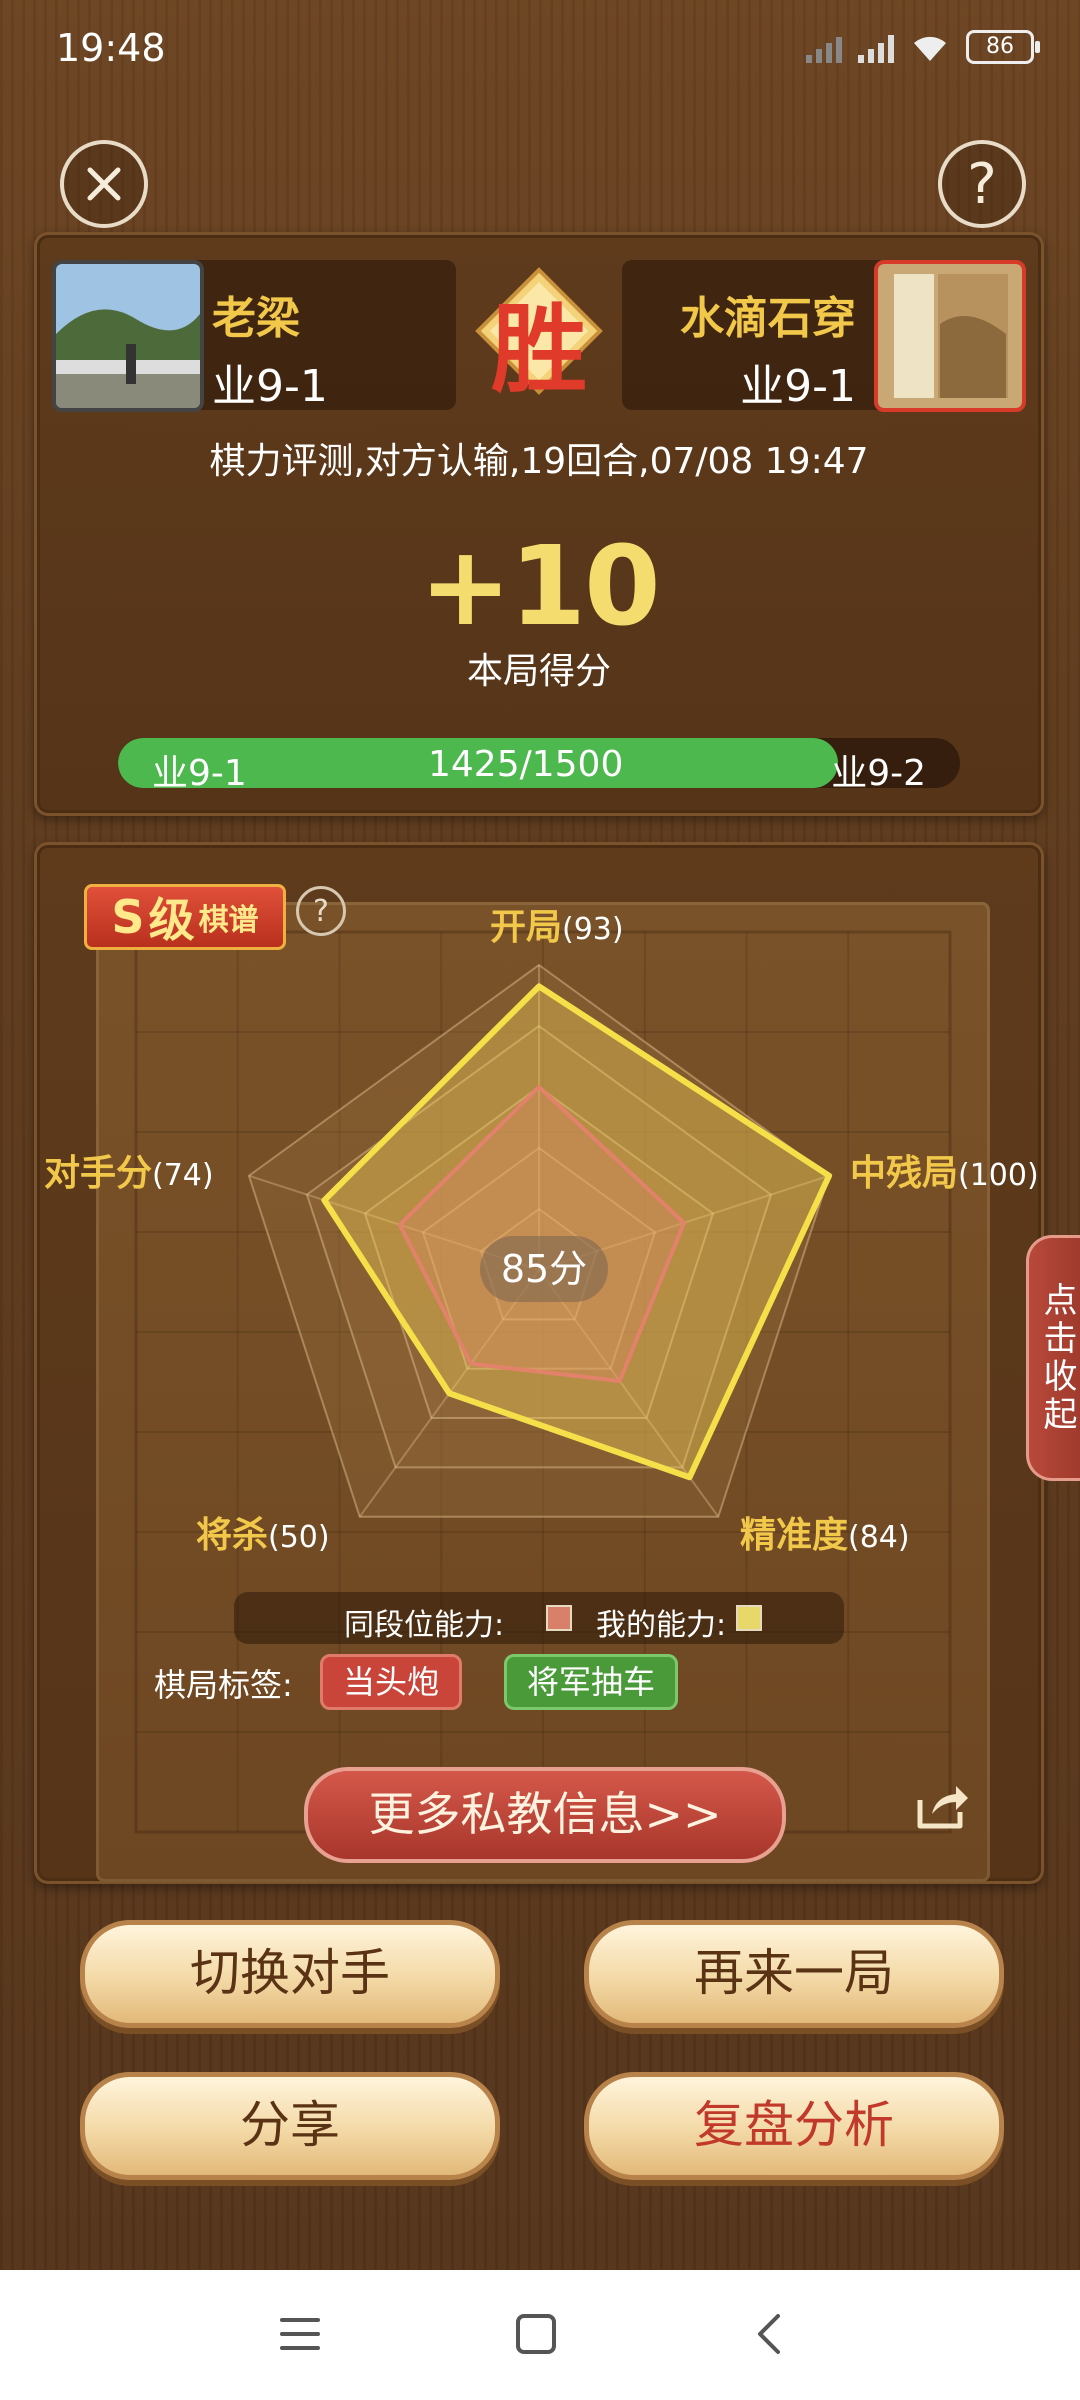 This screenshot has width=1080, height=2400. What do you see at coordinates (232, 1535) in the screenshot?
I see `axis-checkmate-name: 将杀` at bounding box center [232, 1535].